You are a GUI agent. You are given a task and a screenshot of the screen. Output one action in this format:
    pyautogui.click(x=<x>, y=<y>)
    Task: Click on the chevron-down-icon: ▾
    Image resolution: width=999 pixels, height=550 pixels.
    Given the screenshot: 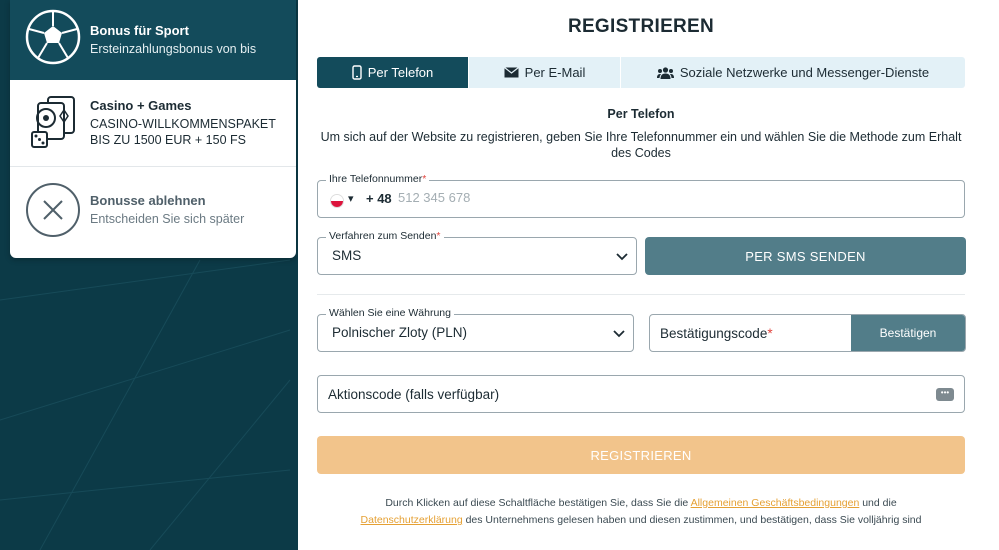 What is the action you would take?
    pyautogui.click(x=351, y=198)
    